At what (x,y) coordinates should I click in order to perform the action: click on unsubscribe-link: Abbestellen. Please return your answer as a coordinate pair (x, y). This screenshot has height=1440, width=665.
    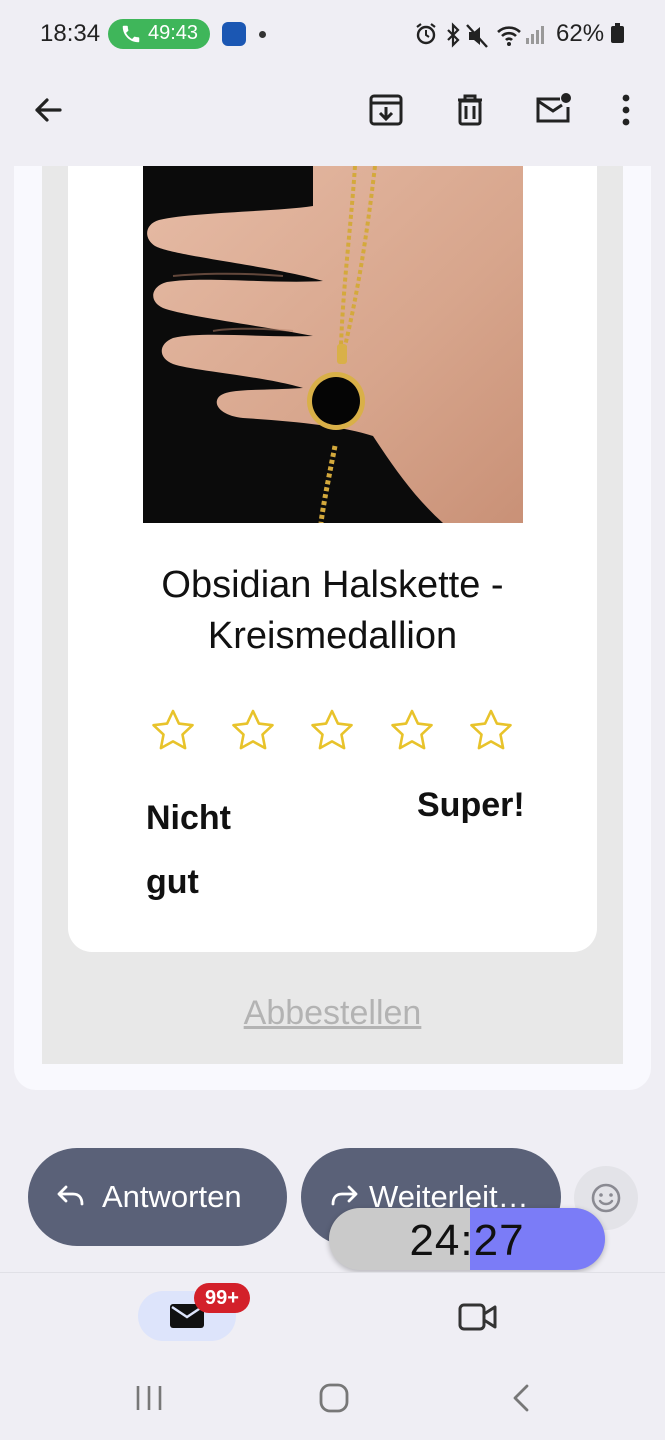
    Looking at the image, I should click on (332, 1013).